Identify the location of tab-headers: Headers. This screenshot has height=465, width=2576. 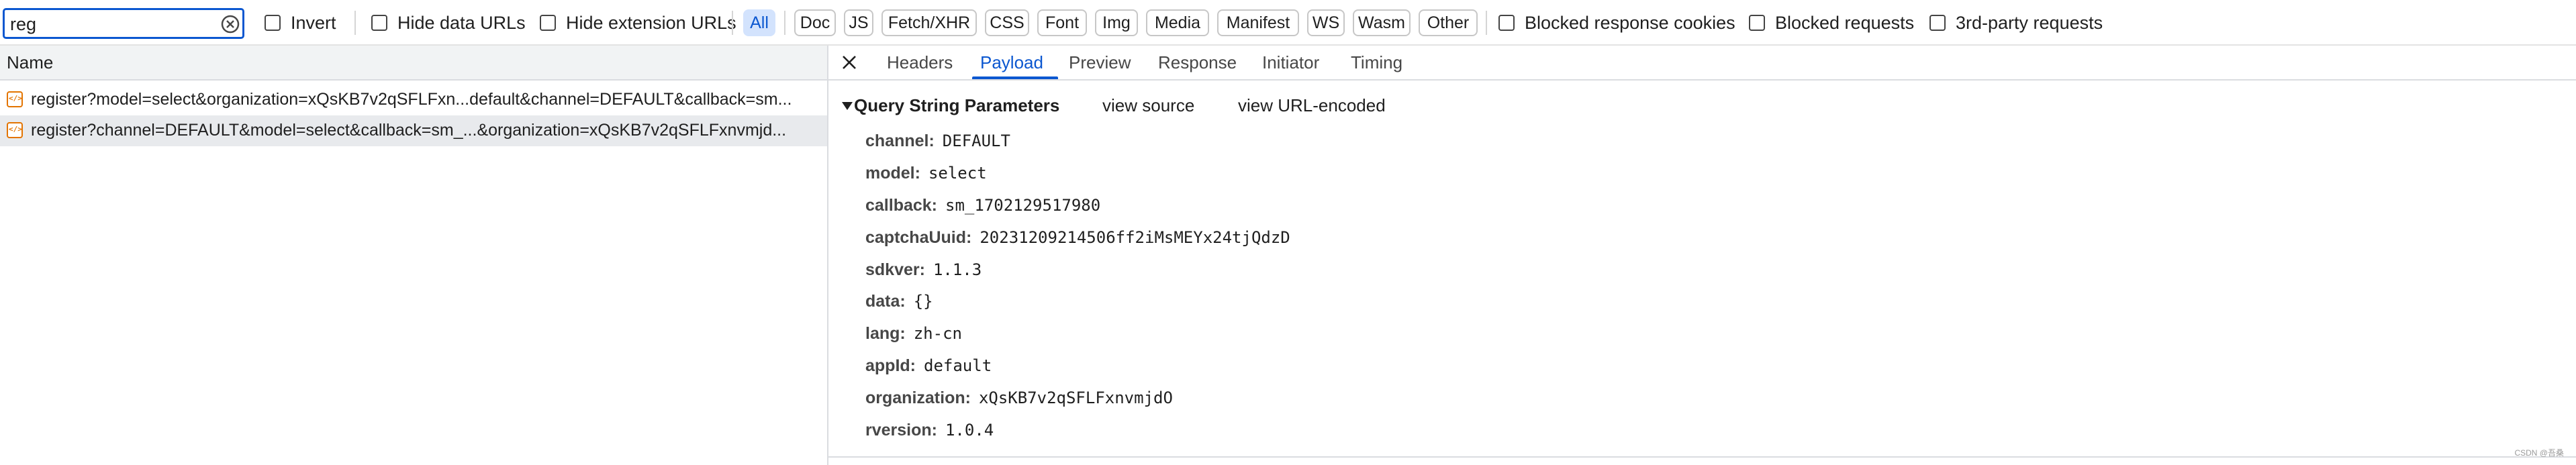
(920, 62).